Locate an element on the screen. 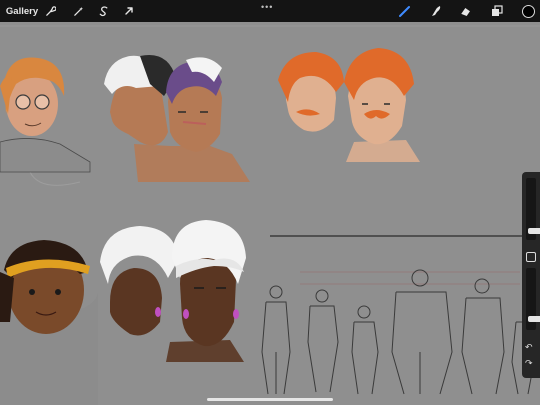  transform-button is located at coordinates (129, 11).